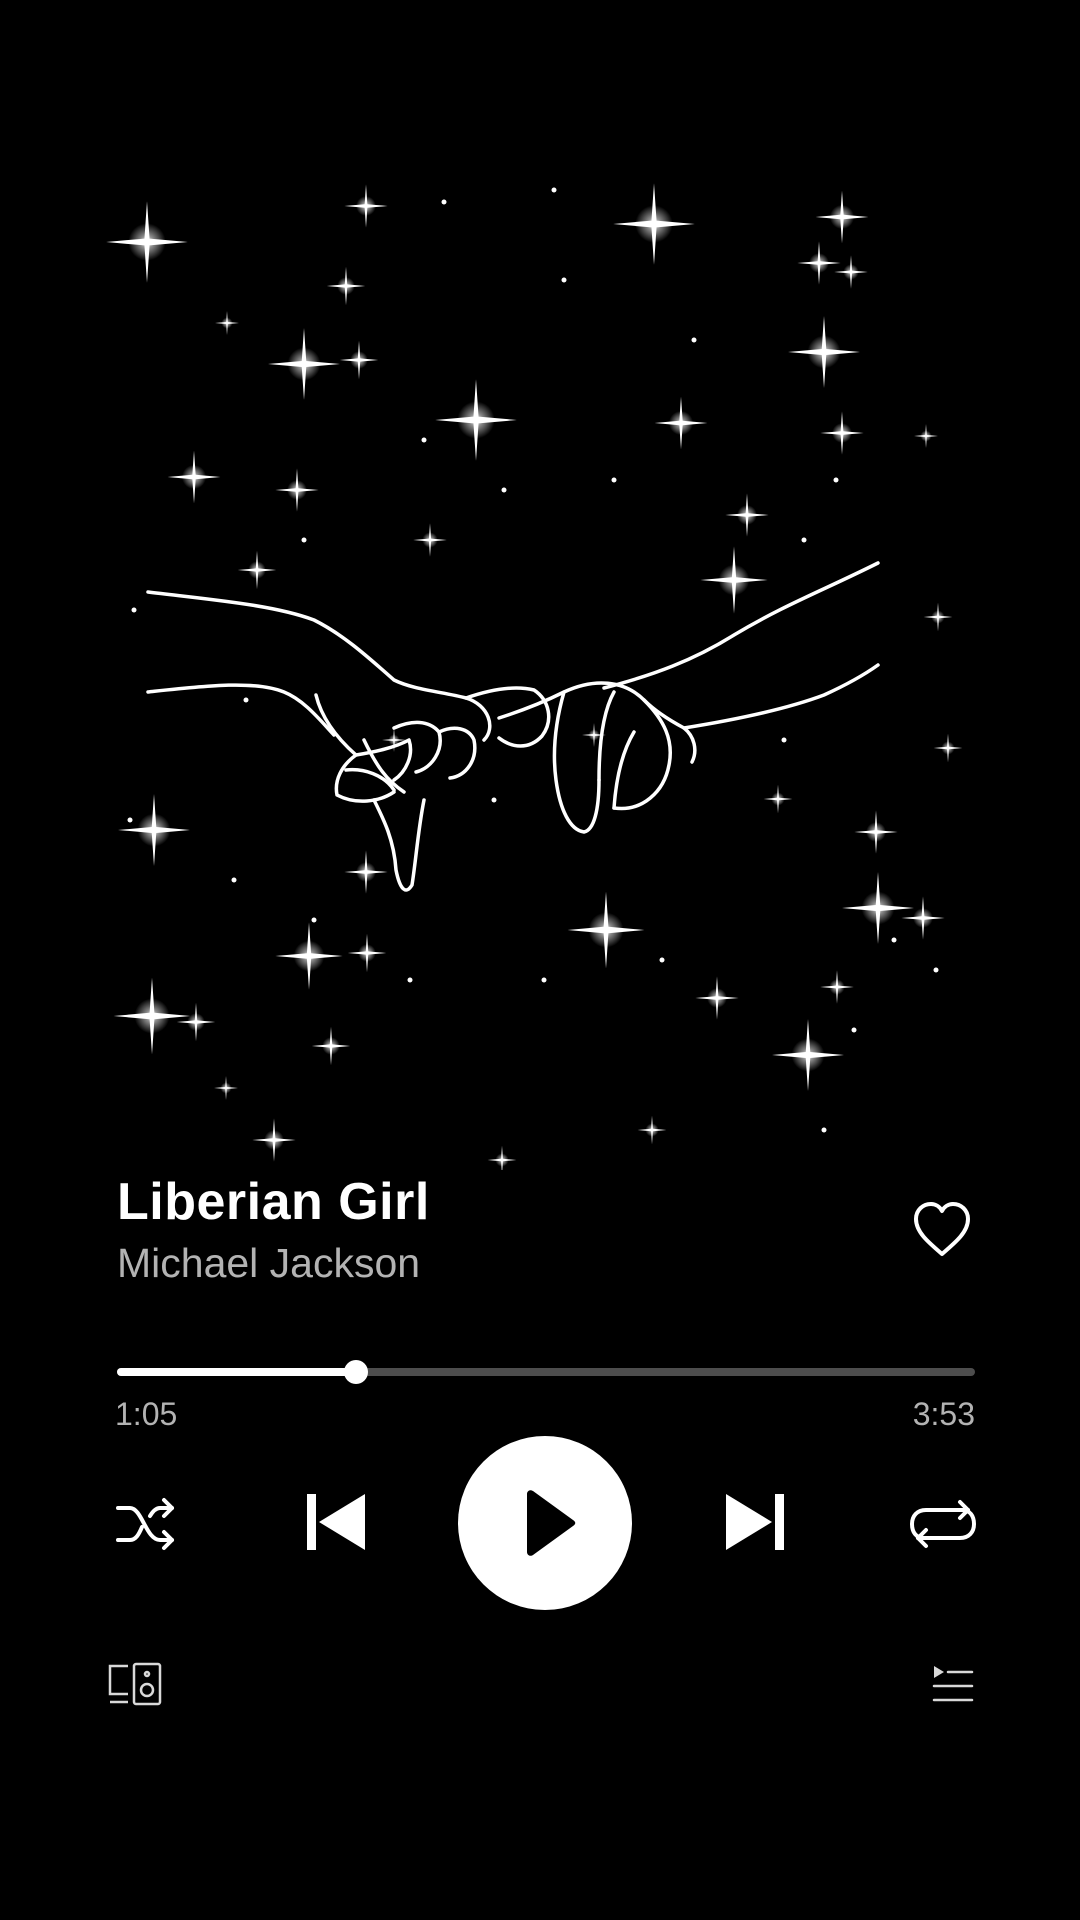 The width and height of the screenshot is (1080, 1920). I want to click on total-time: 3:53, so click(943, 1414).